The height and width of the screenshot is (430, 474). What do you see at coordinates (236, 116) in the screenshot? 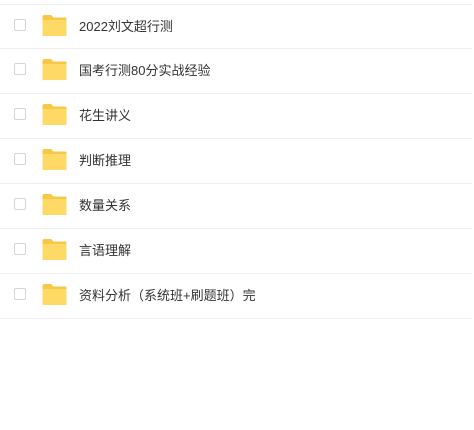
I see `file-row: 花生讲义` at bounding box center [236, 116].